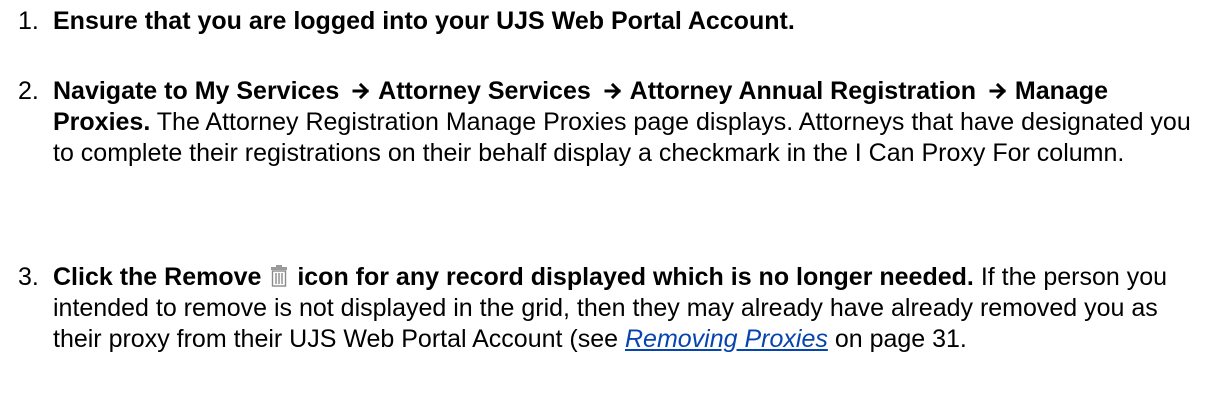 The height and width of the screenshot is (419, 1210). What do you see at coordinates (28, 277) in the screenshot?
I see `step-number: 3.` at bounding box center [28, 277].